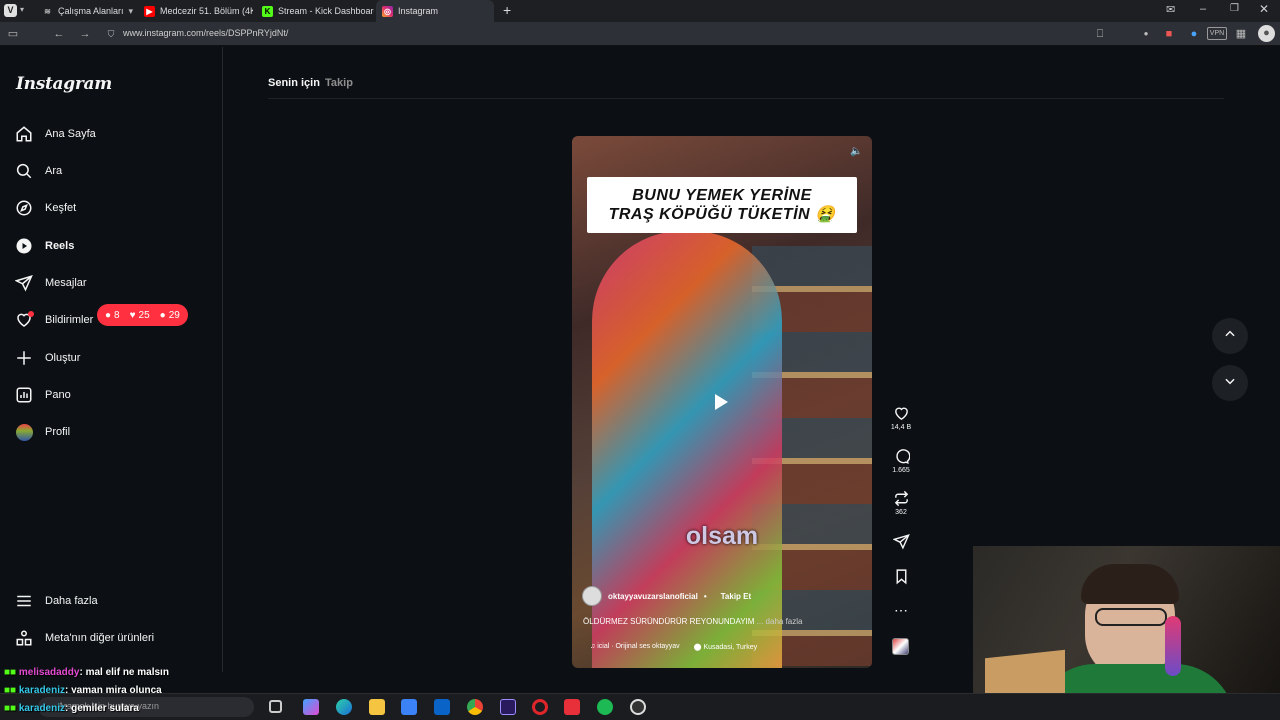 This screenshot has width=1280, height=720. Describe the element at coordinates (267, 11) in the screenshot. I see `kick-icon: K` at that location.